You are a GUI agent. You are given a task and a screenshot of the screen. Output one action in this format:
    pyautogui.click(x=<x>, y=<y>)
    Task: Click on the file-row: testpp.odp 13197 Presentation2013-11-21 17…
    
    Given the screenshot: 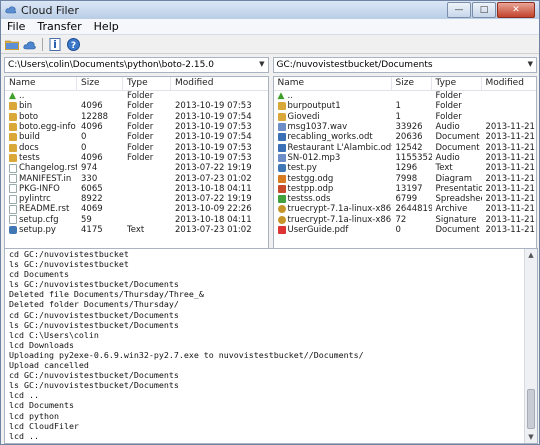 What is the action you would take?
    pyautogui.click(x=405, y=188)
    